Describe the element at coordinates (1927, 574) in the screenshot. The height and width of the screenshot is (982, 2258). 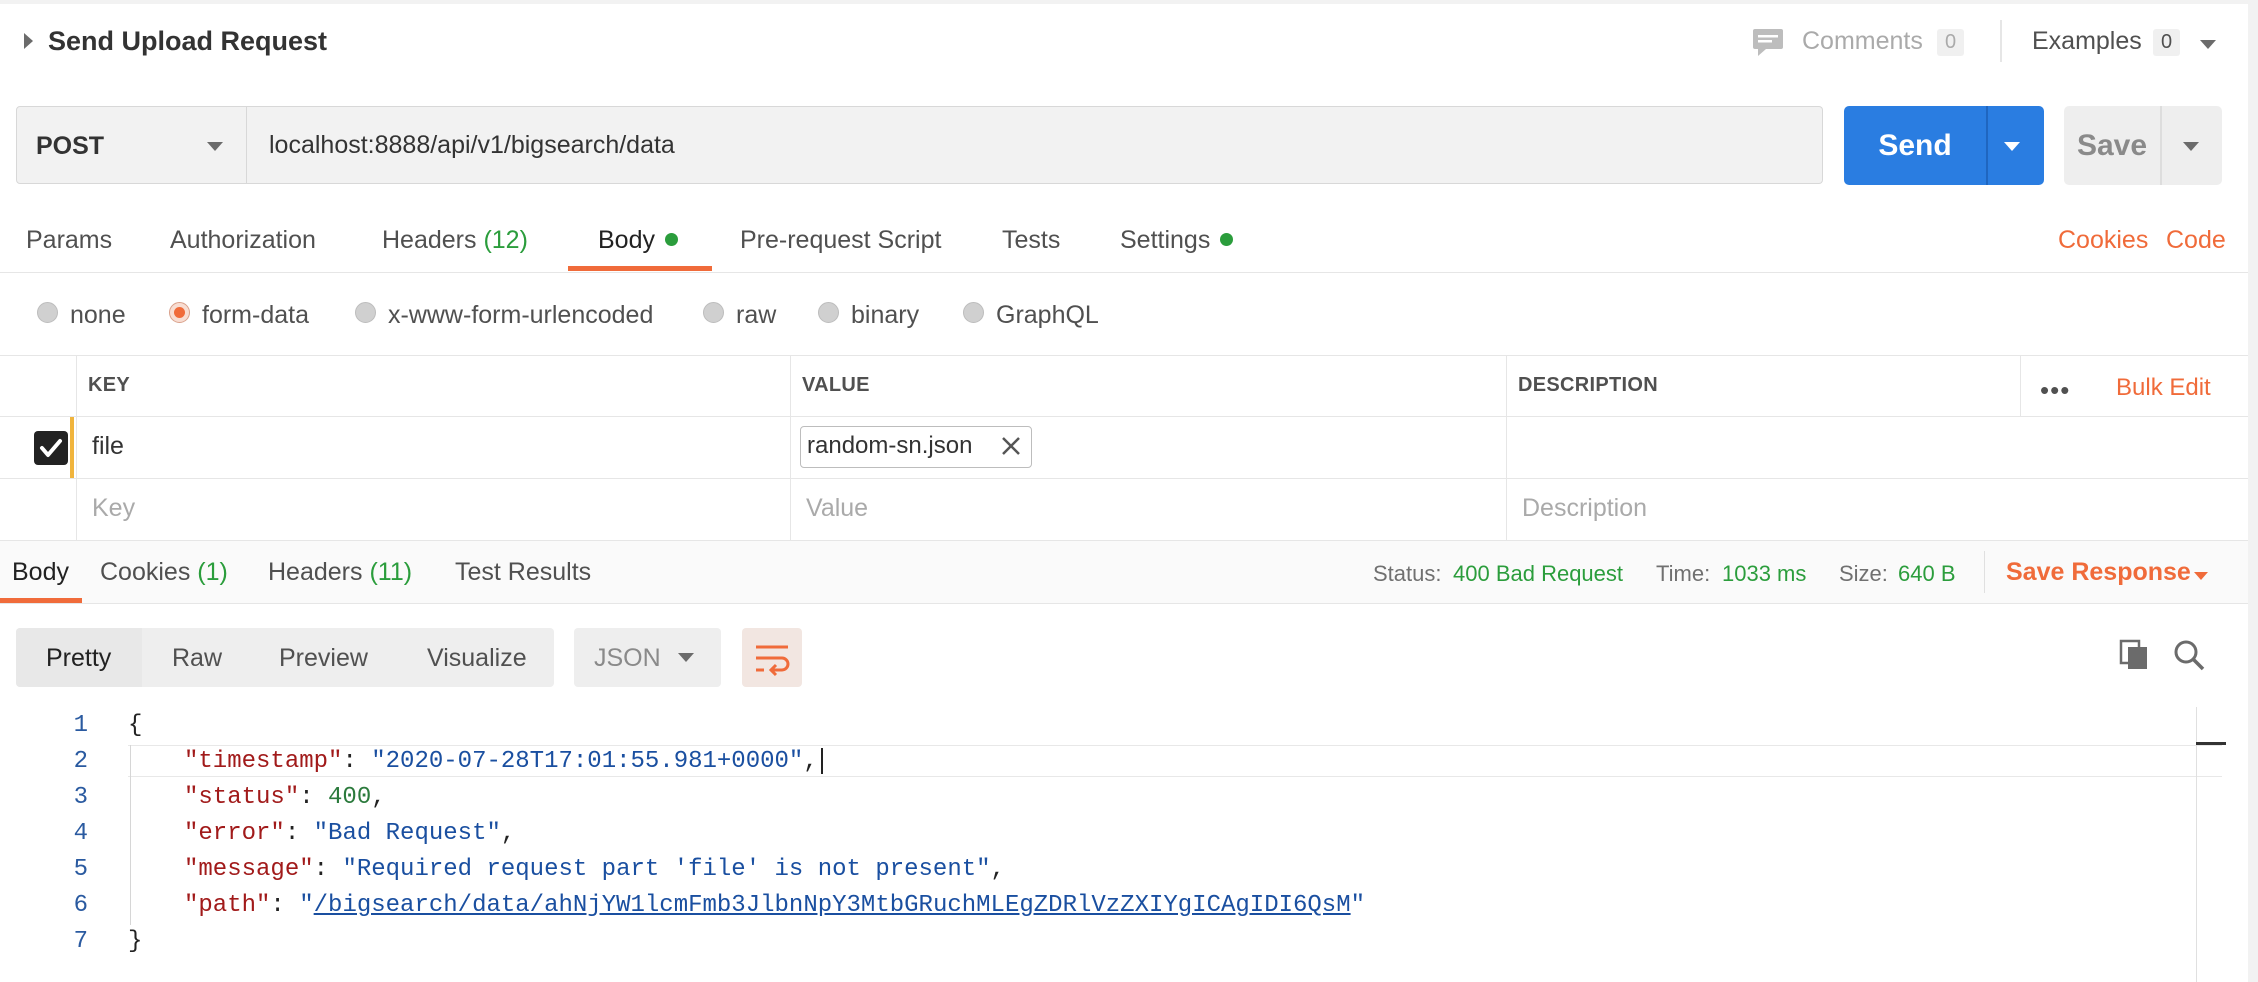
I see `size-value: 640 B` at that location.